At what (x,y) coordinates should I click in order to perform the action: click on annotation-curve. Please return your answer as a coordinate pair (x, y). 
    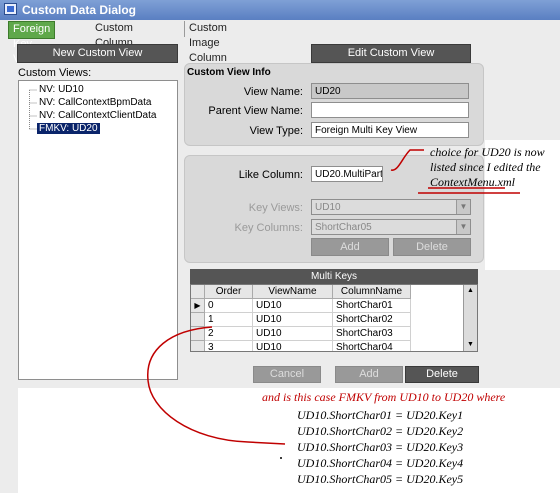
    Looking at the image, I should click on (216, 385).